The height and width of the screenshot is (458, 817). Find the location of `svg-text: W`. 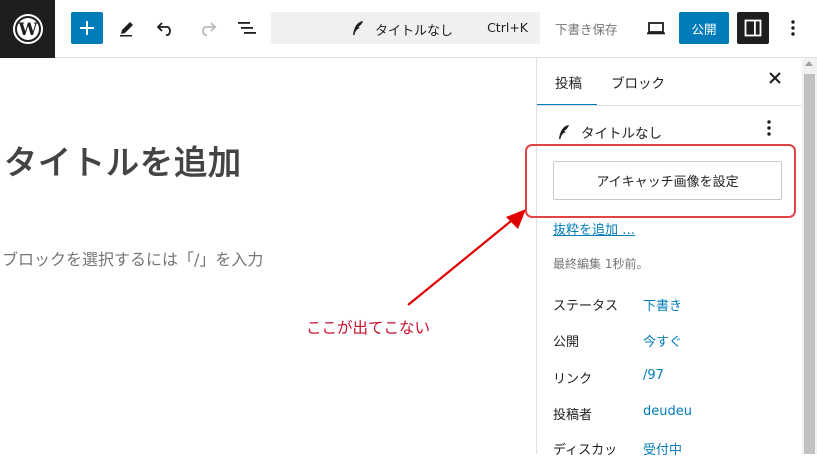

svg-text: W is located at coordinates (27, 30).